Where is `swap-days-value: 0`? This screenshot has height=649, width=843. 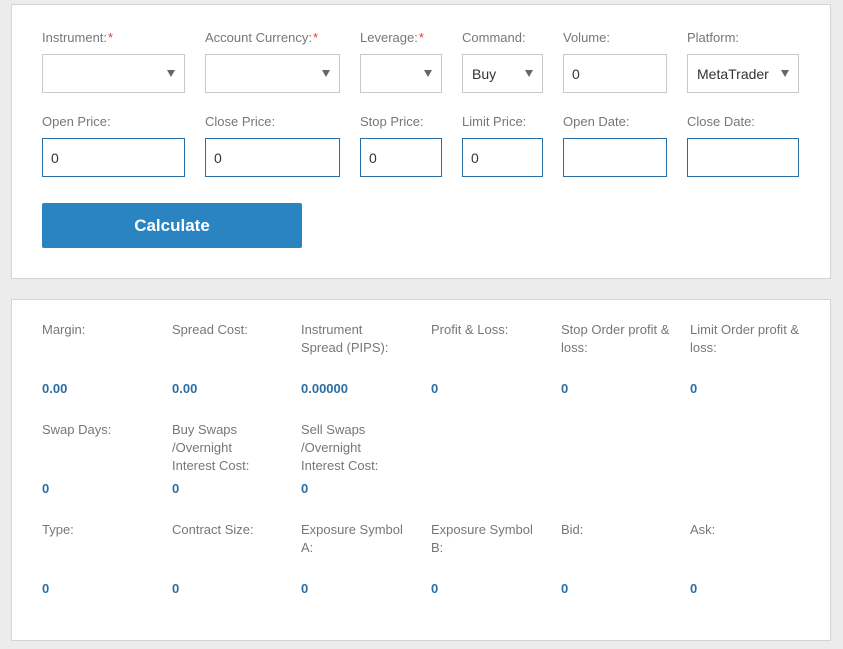 swap-days-value: 0 is located at coordinates (46, 488).